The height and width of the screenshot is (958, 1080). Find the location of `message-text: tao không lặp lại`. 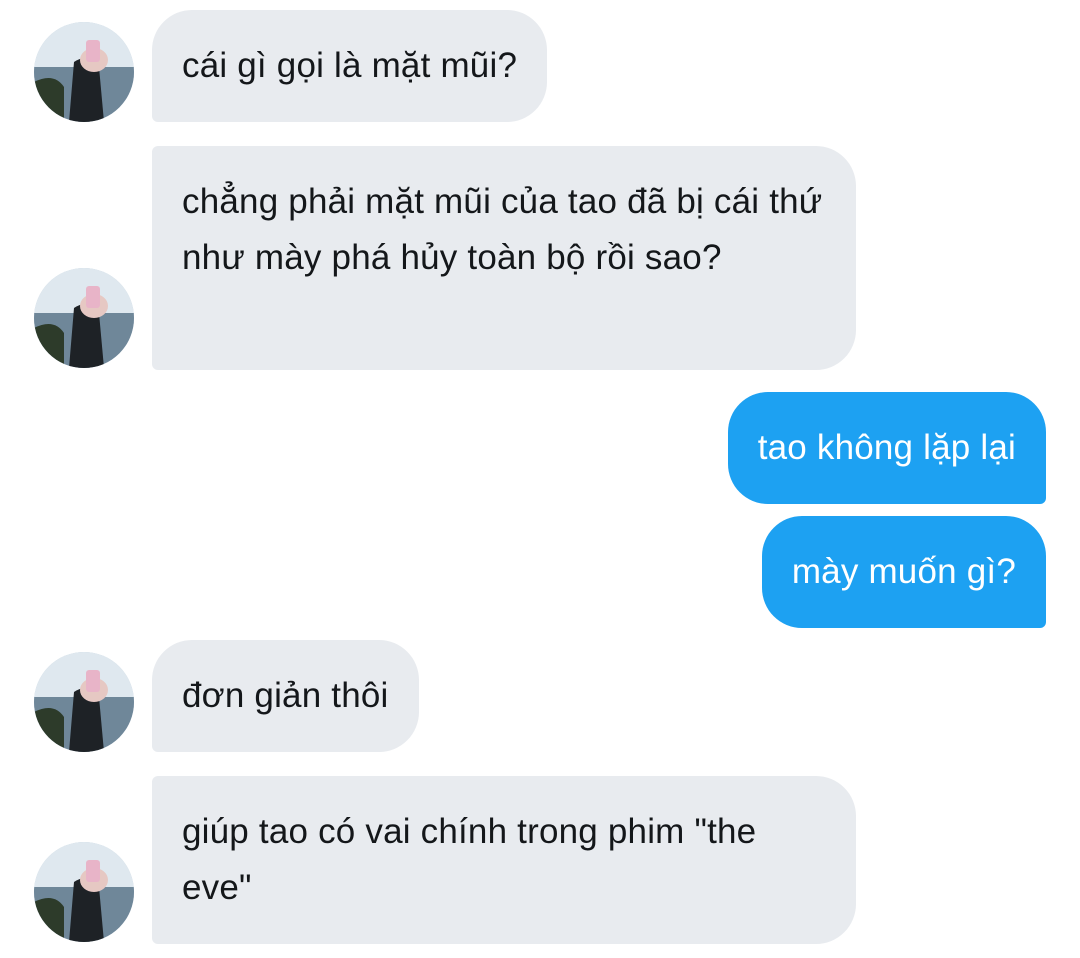

message-text: tao không lặp lại is located at coordinates (886, 447).